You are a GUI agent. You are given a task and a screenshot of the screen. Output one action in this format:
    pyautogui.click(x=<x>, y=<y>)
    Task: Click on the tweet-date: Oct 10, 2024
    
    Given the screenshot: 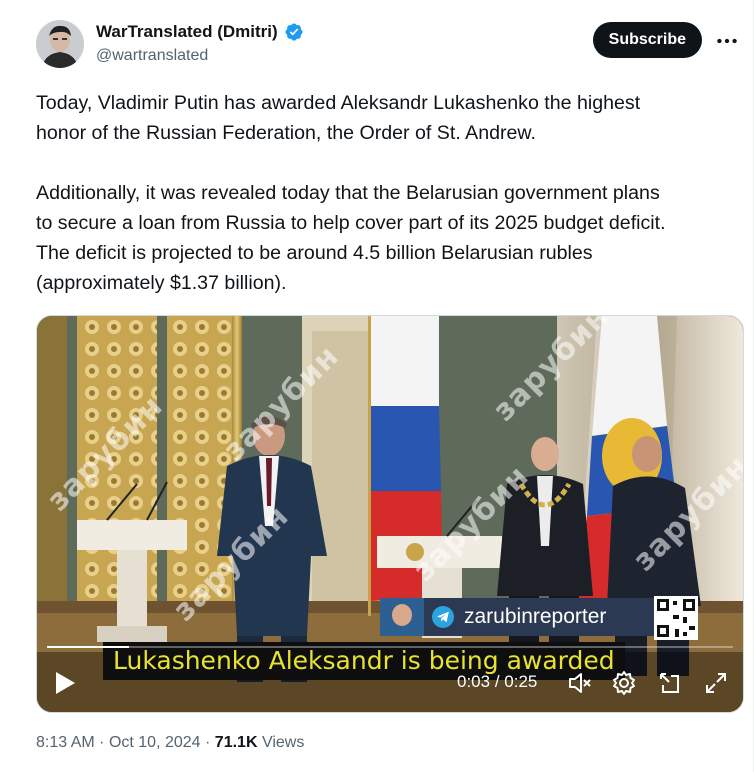 What is the action you would take?
    pyautogui.click(x=155, y=742)
    